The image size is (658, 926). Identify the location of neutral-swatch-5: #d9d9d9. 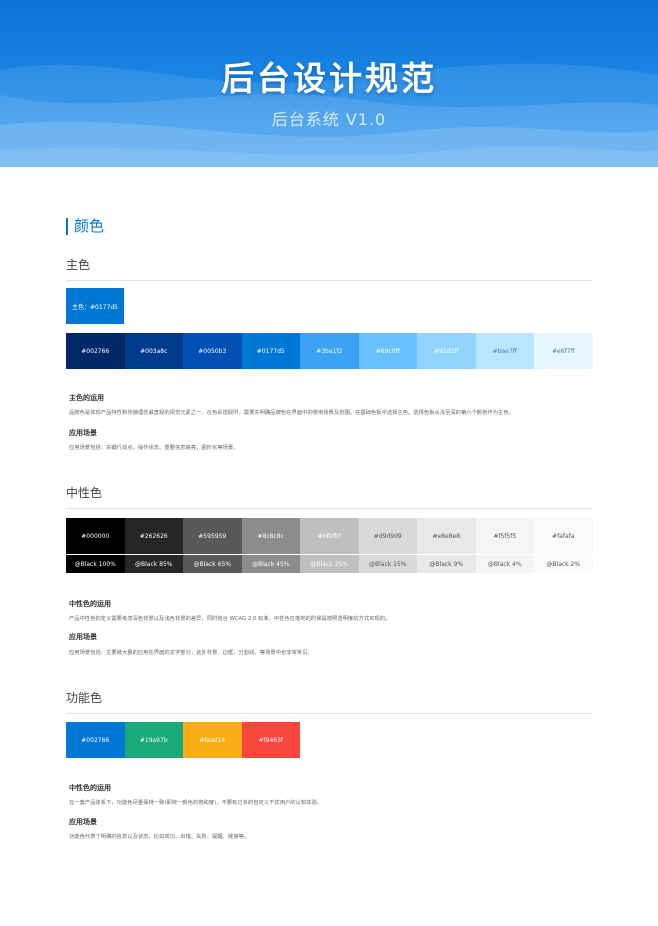
(387, 536).